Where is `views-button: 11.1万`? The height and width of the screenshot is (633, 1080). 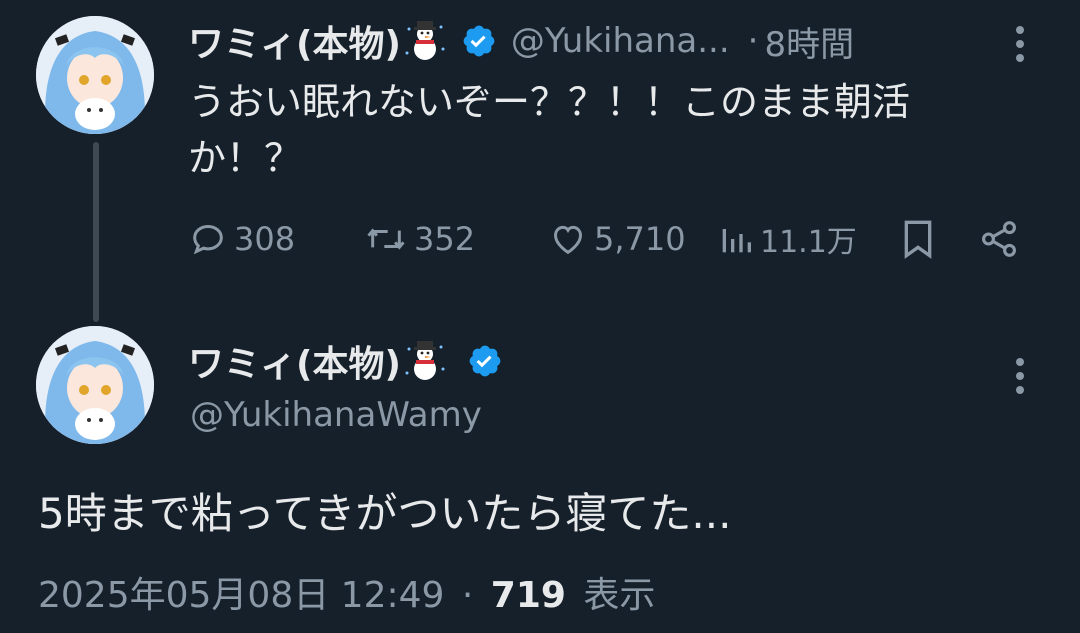
views-button: 11.1万 is located at coordinates (787, 239).